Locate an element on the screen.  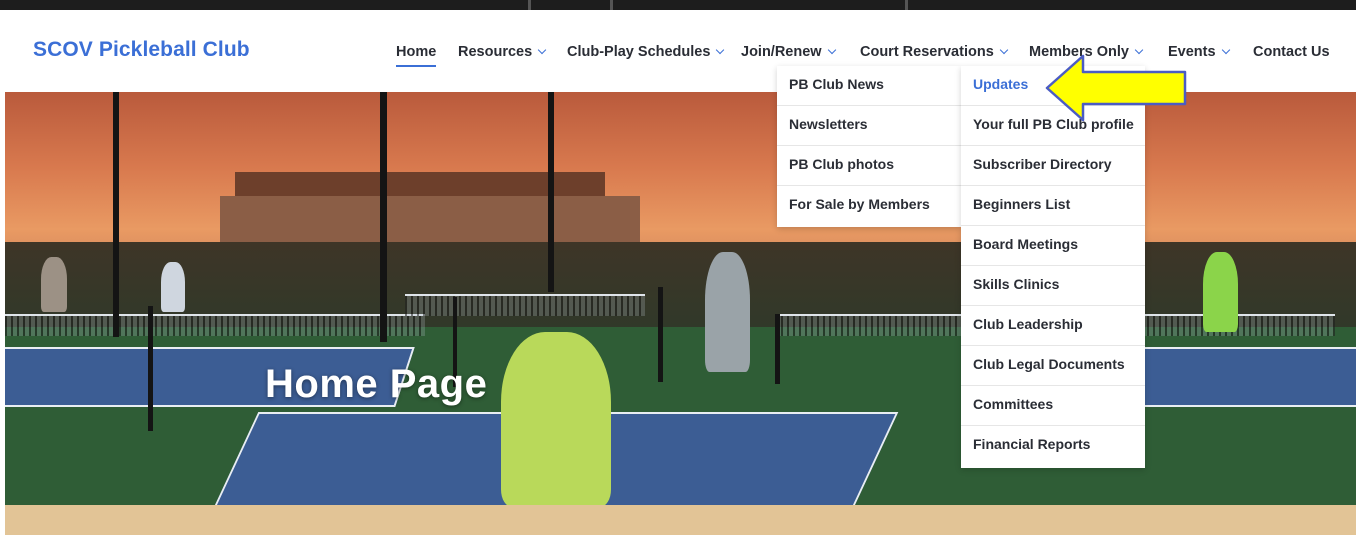
nav-item-label: Club-Play Schedules is located at coordinates (639, 52).